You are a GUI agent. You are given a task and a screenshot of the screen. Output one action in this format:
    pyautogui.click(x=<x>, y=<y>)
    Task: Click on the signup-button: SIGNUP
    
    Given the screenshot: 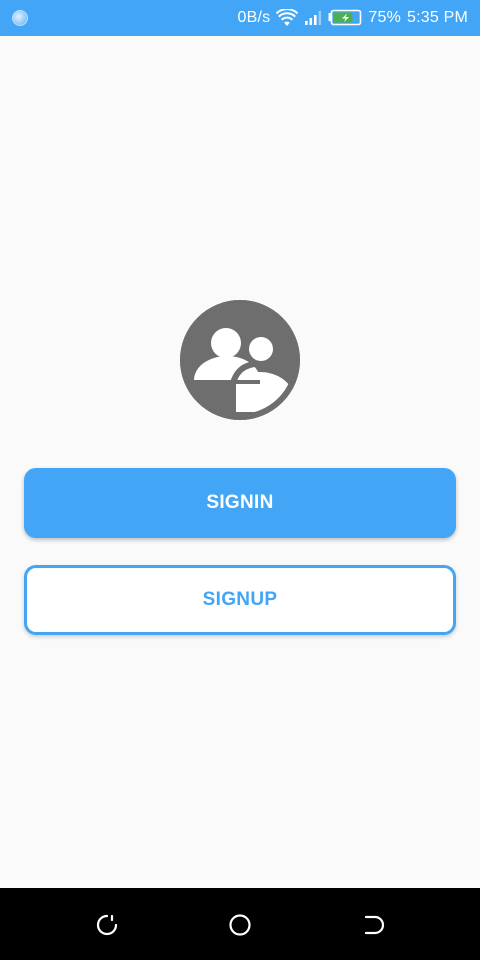 What is the action you would take?
    pyautogui.click(x=240, y=600)
    